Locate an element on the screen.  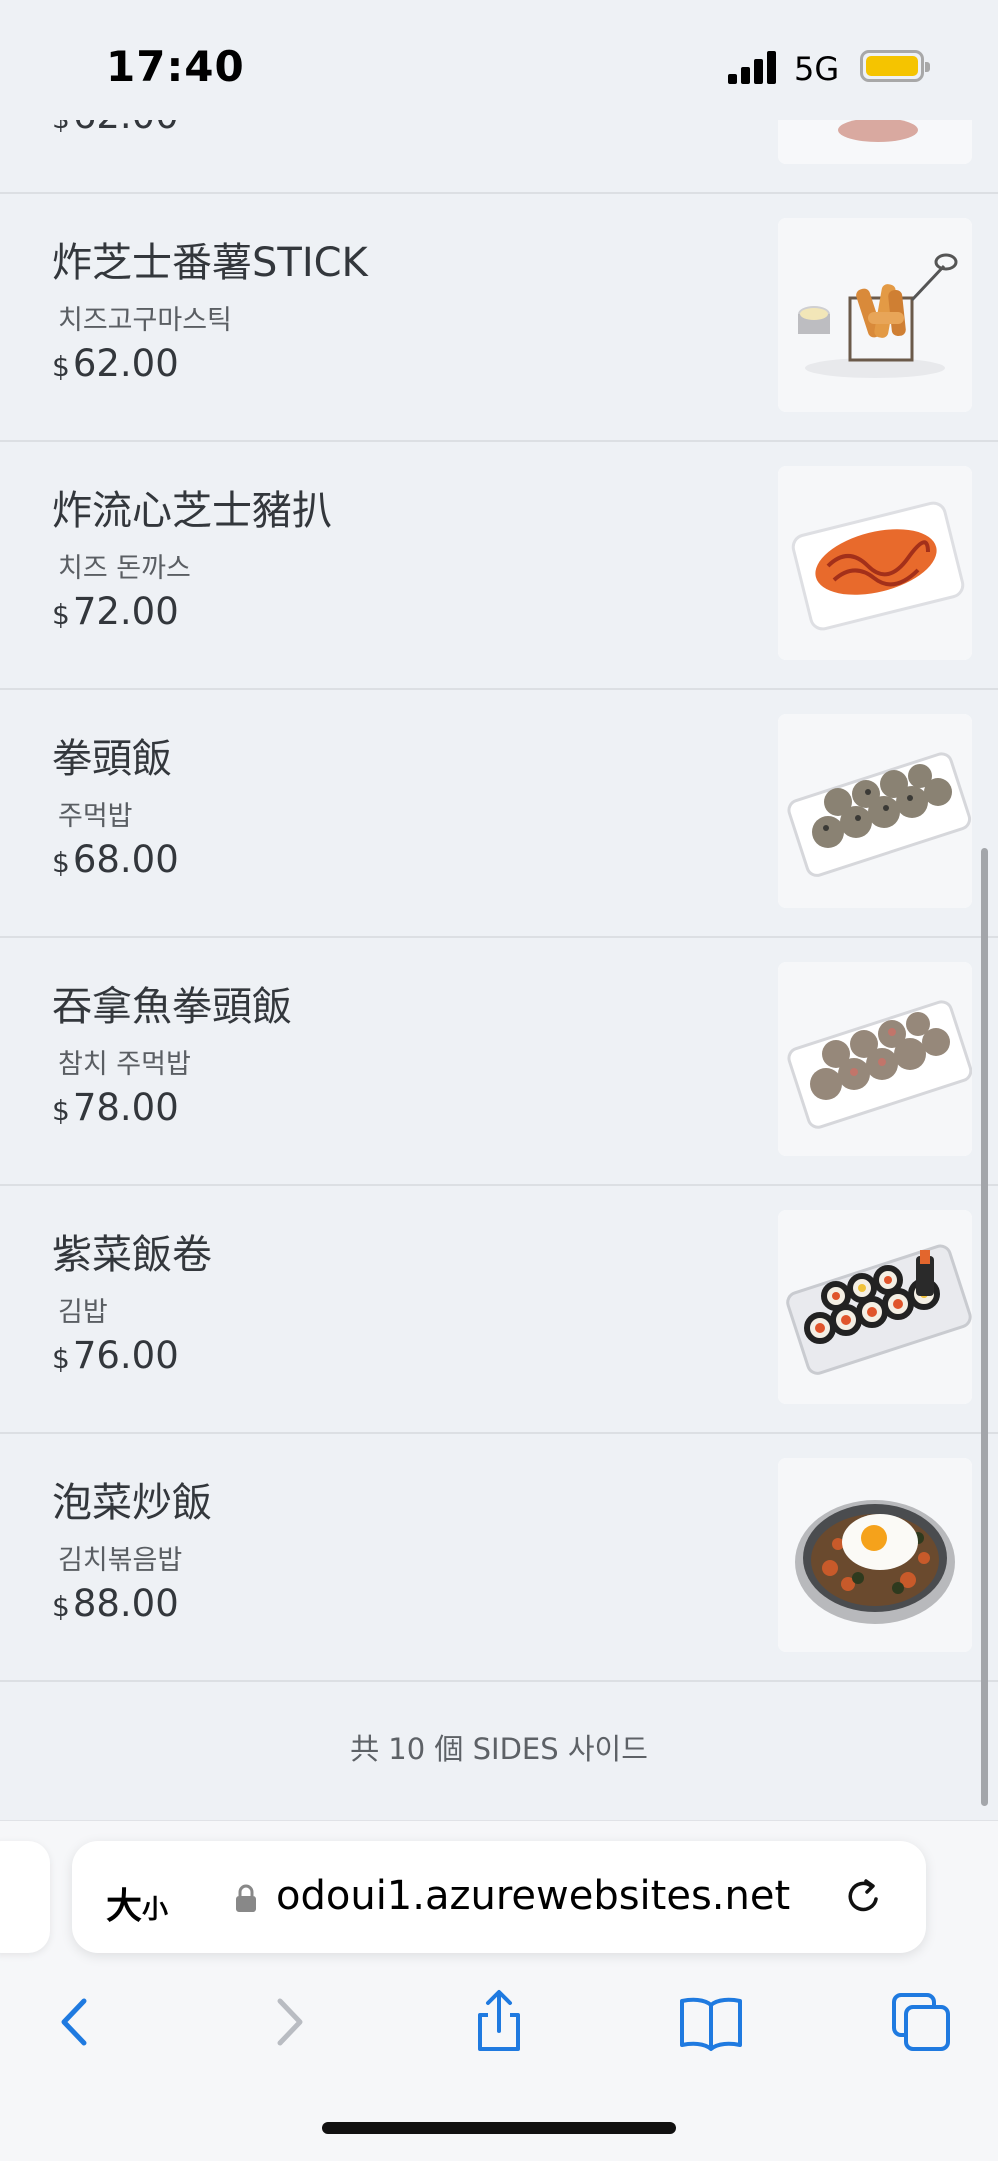
item-price: $62.00 is located at coordinates (115, 363).